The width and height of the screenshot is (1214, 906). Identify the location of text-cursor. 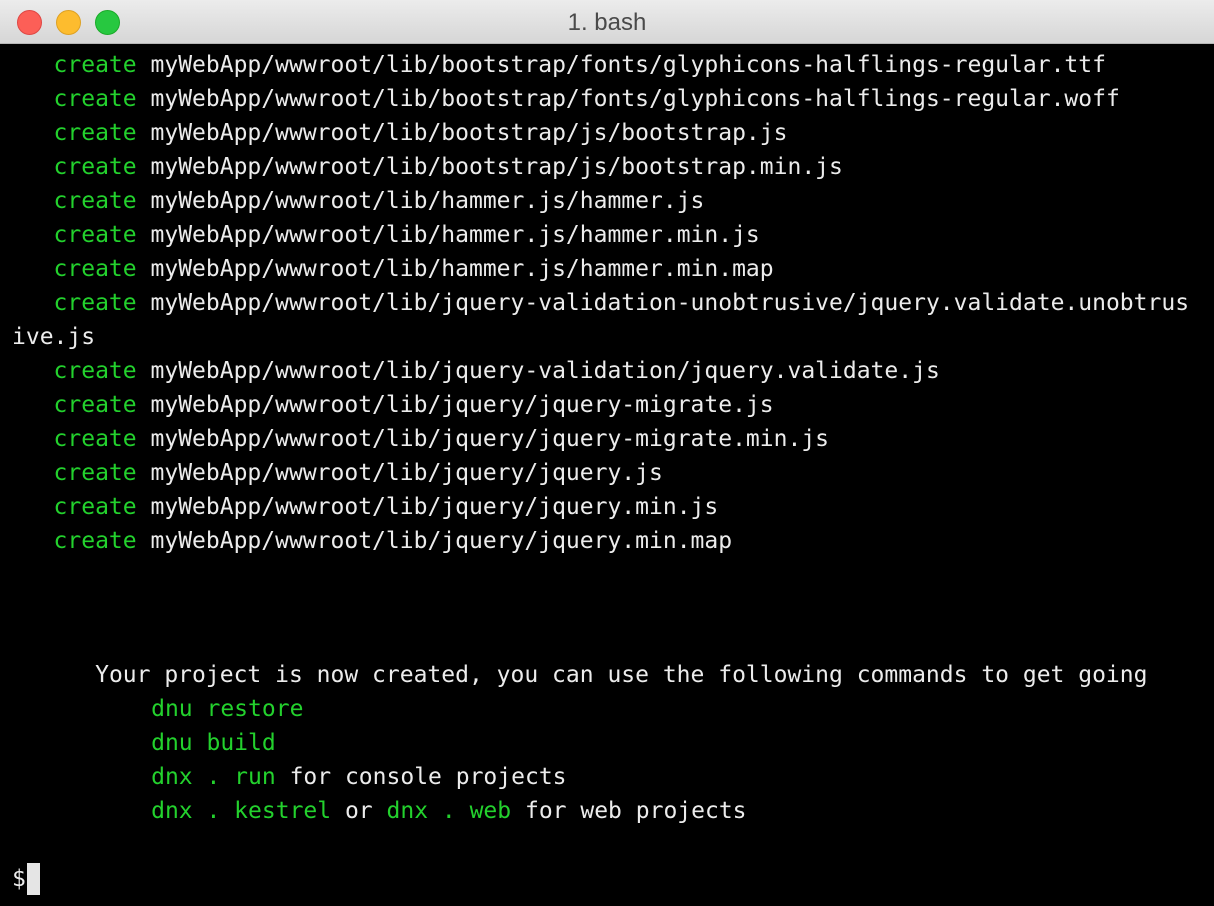
(33, 879).